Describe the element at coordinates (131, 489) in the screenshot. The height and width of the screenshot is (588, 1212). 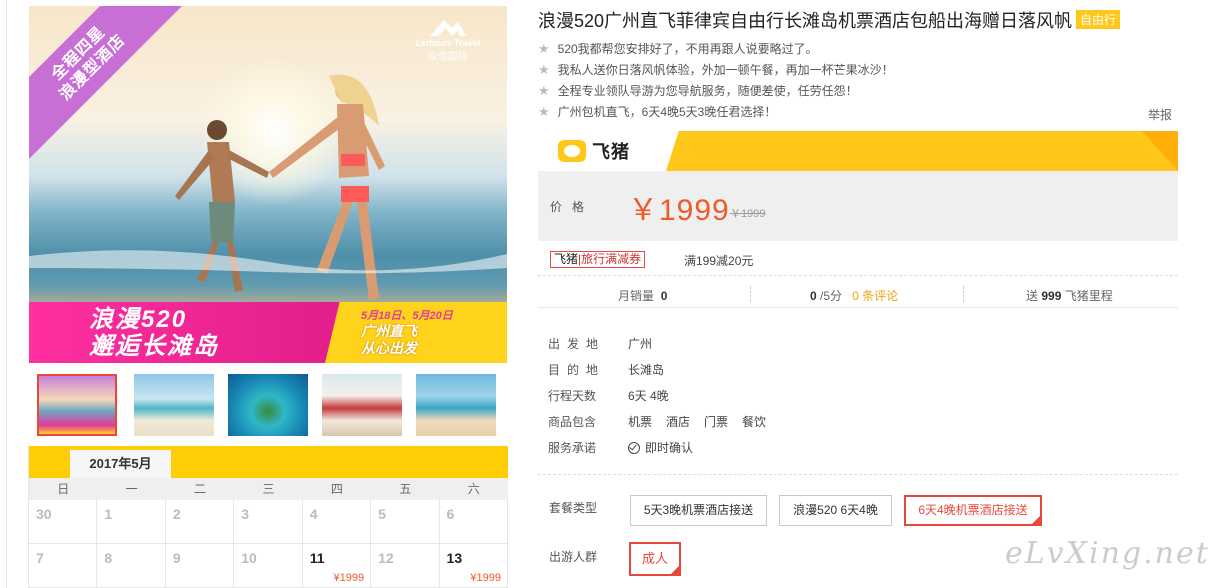
I see `weekday-label: 一` at that location.